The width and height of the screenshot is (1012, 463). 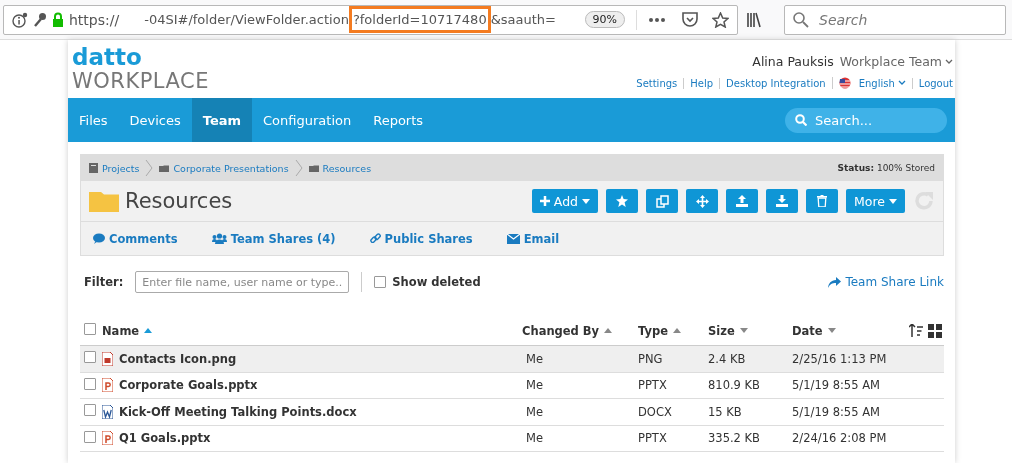 What do you see at coordinates (839, 438) in the screenshot?
I see `date-cell: 2/24/16 2:08 PM` at bounding box center [839, 438].